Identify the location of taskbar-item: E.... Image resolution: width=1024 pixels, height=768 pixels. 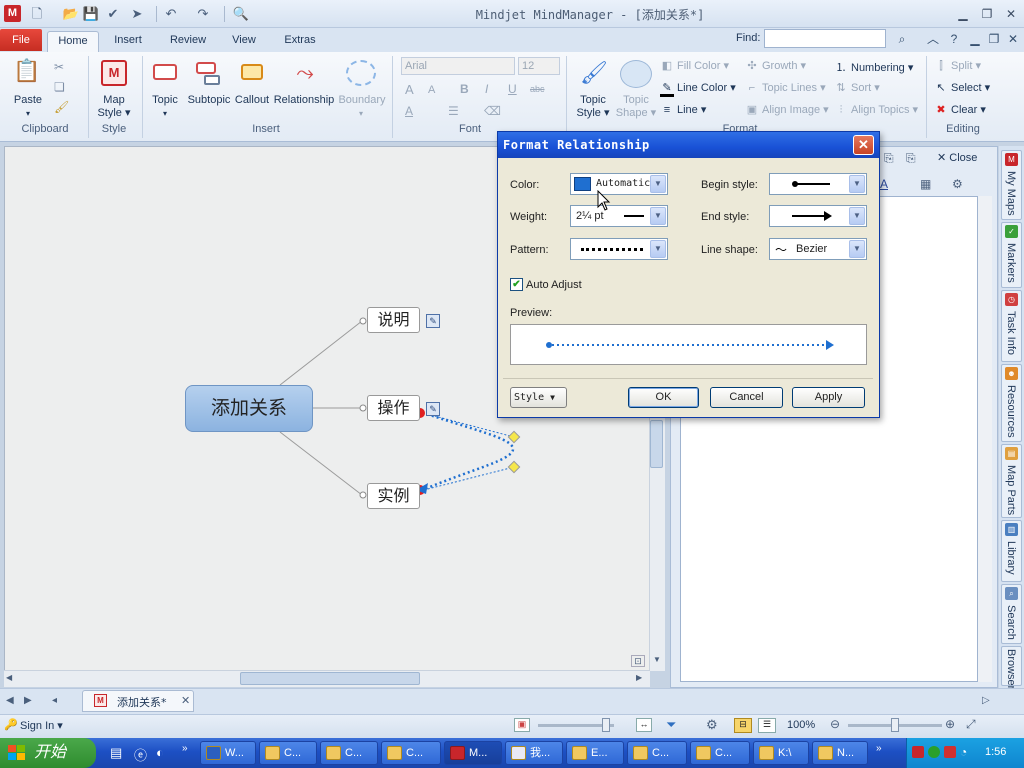
(595, 753).